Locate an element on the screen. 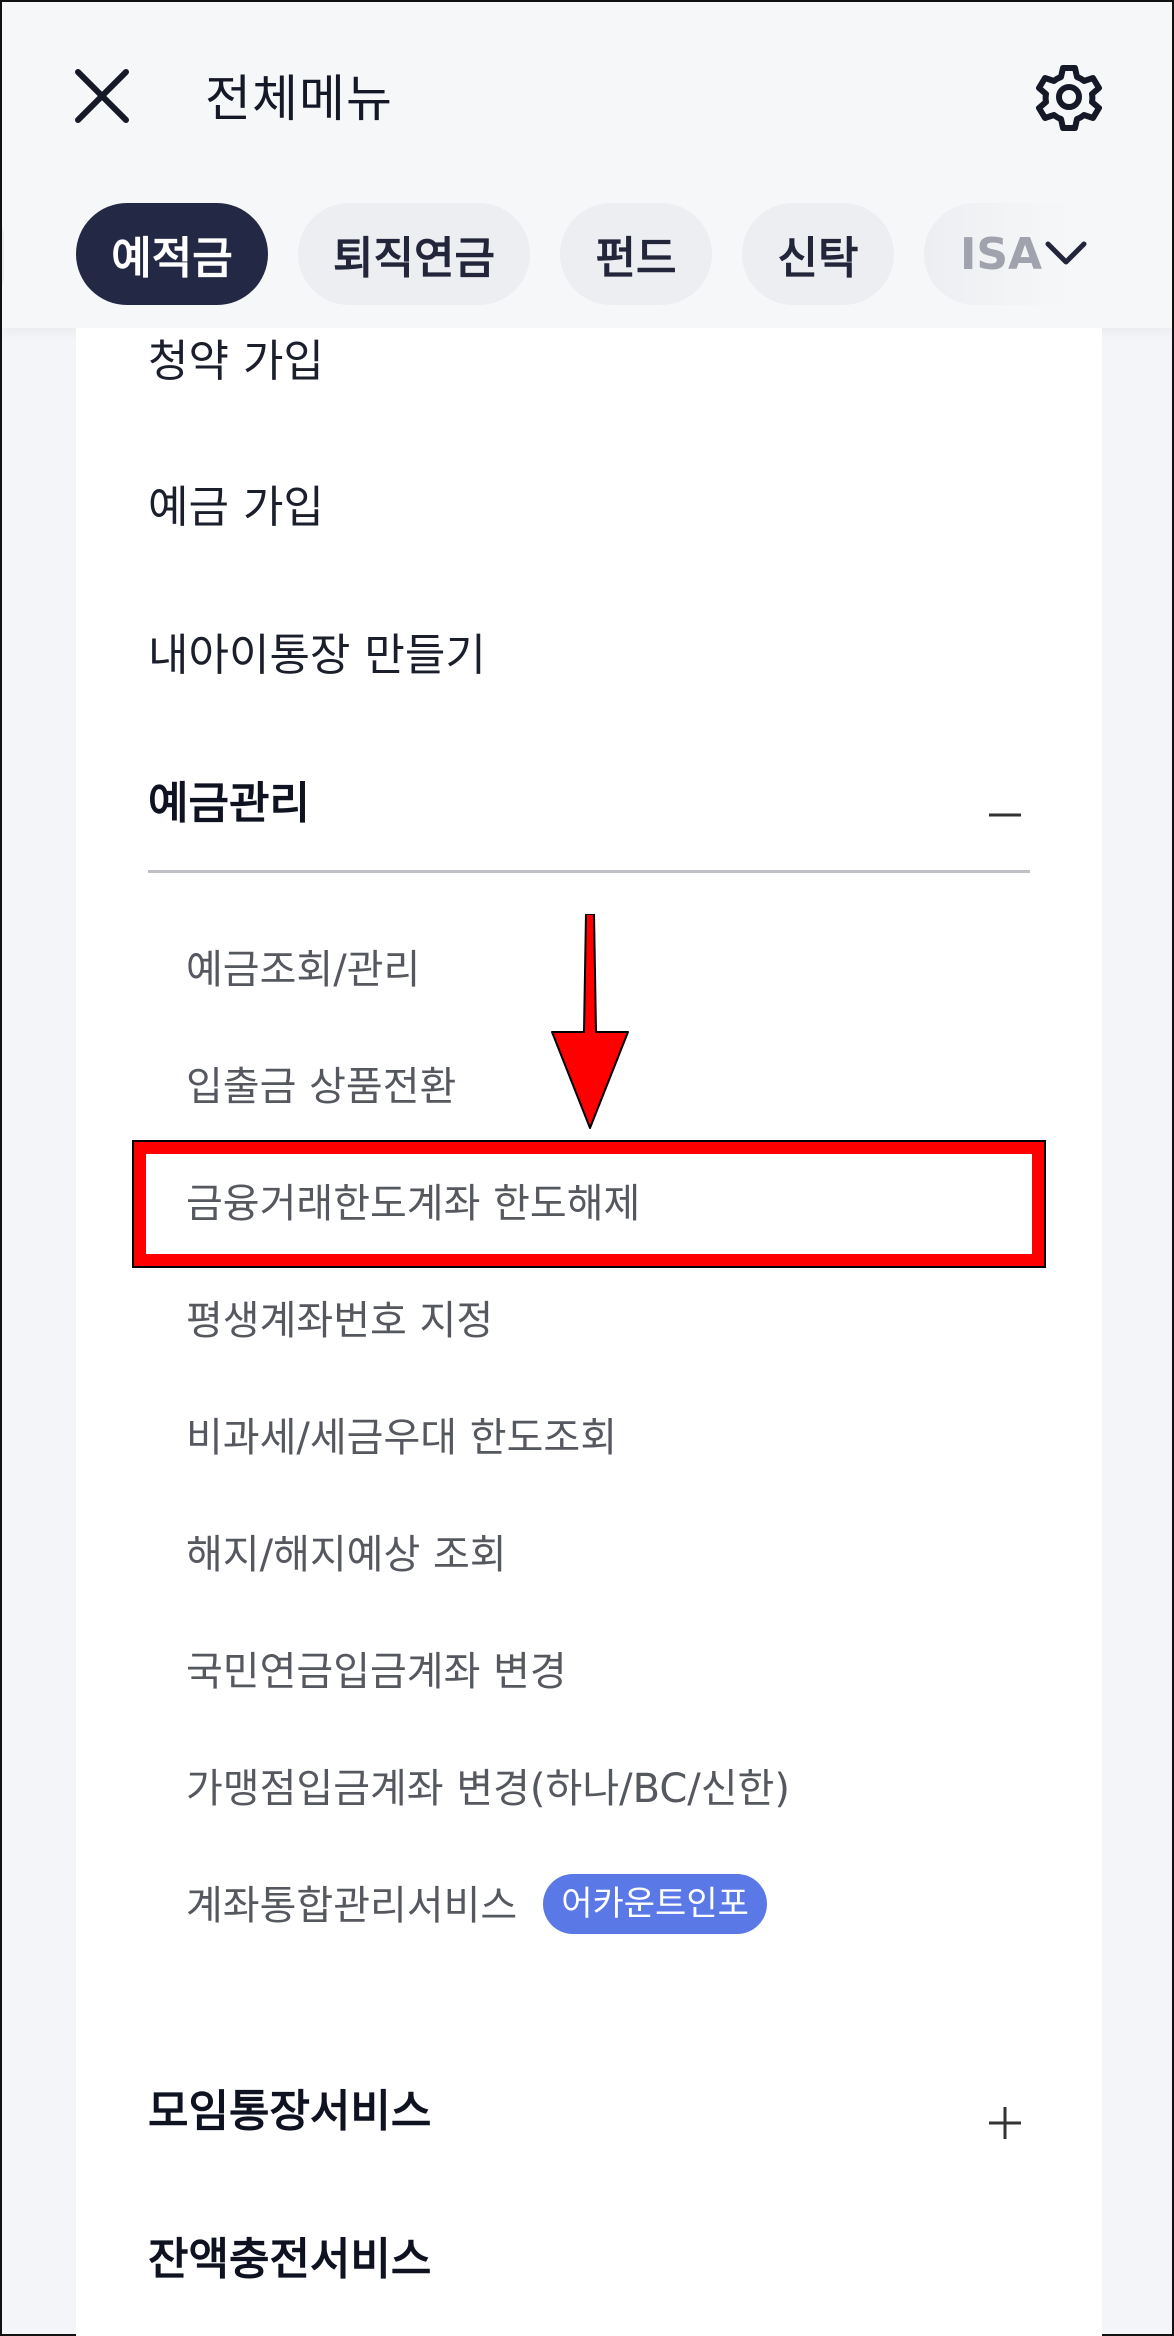 This screenshot has height=2336, width=1174. page-title: 전체메뉴 is located at coordinates (299, 99).